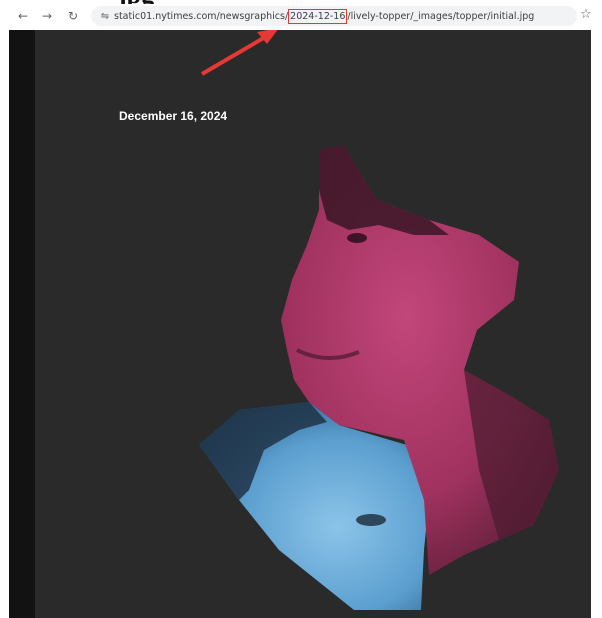 This screenshot has height=618, width=602. What do you see at coordinates (23, 16) in the screenshot?
I see `back-icon: ←` at bounding box center [23, 16].